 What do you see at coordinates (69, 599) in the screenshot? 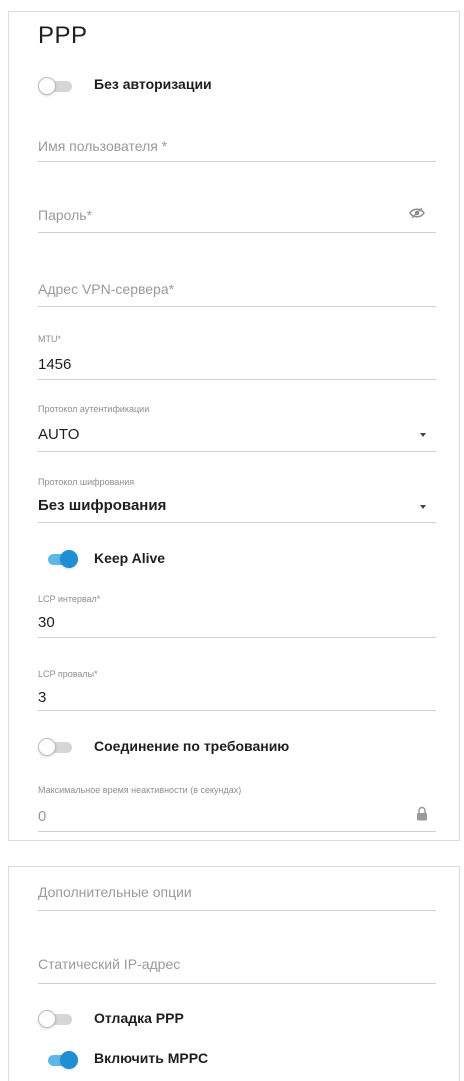
I see `lcp-interval-label: LCP интервал*` at bounding box center [69, 599].